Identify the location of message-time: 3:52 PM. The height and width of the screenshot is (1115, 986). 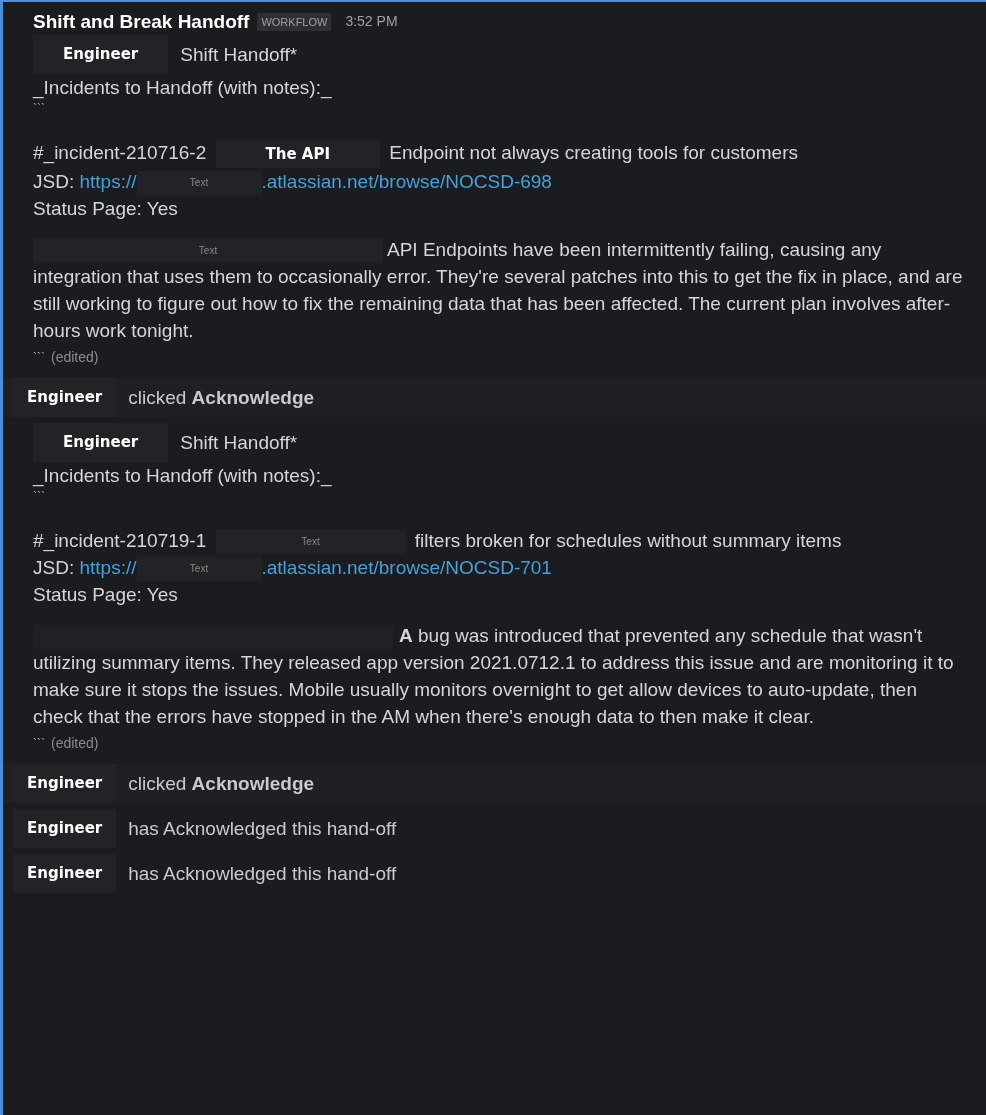
(371, 21).